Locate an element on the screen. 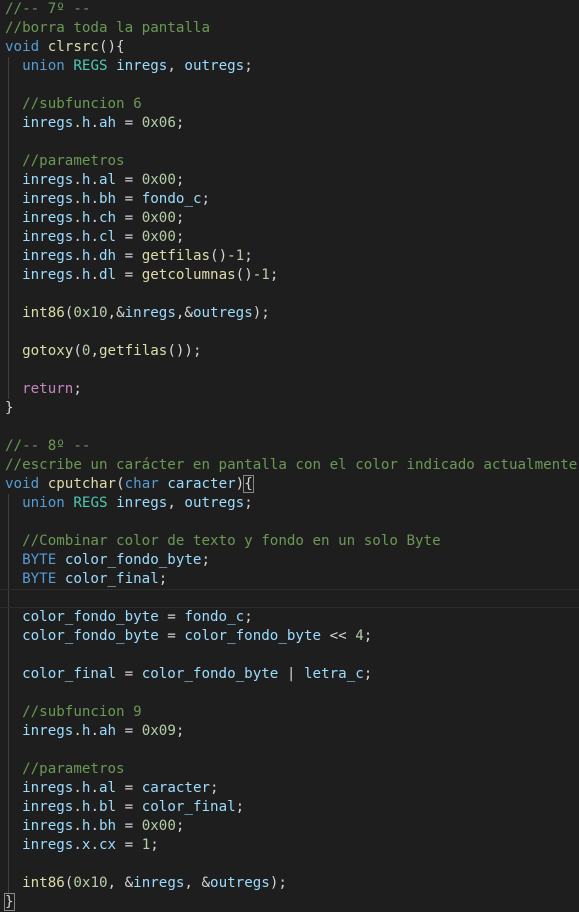 This screenshot has height=912, width=579. code-token-number: 0x10 is located at coordinates (90, 313).